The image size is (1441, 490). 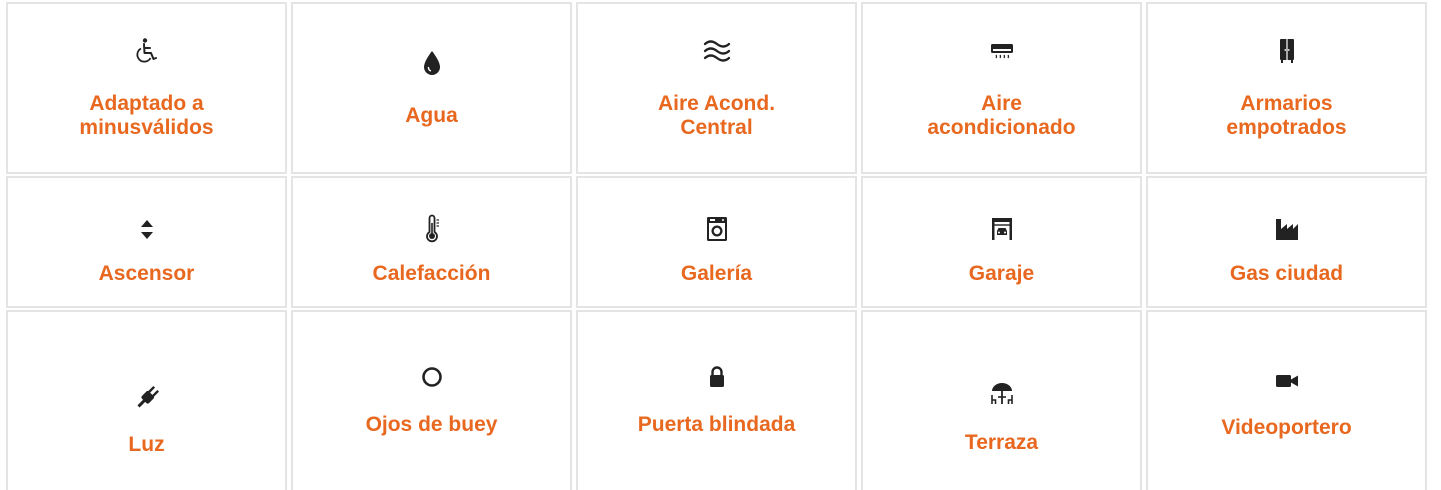 What do you see at coordinates (432, 63) in the screenshot?
I see `water-drop-icon` at bounding box center [432, 63].